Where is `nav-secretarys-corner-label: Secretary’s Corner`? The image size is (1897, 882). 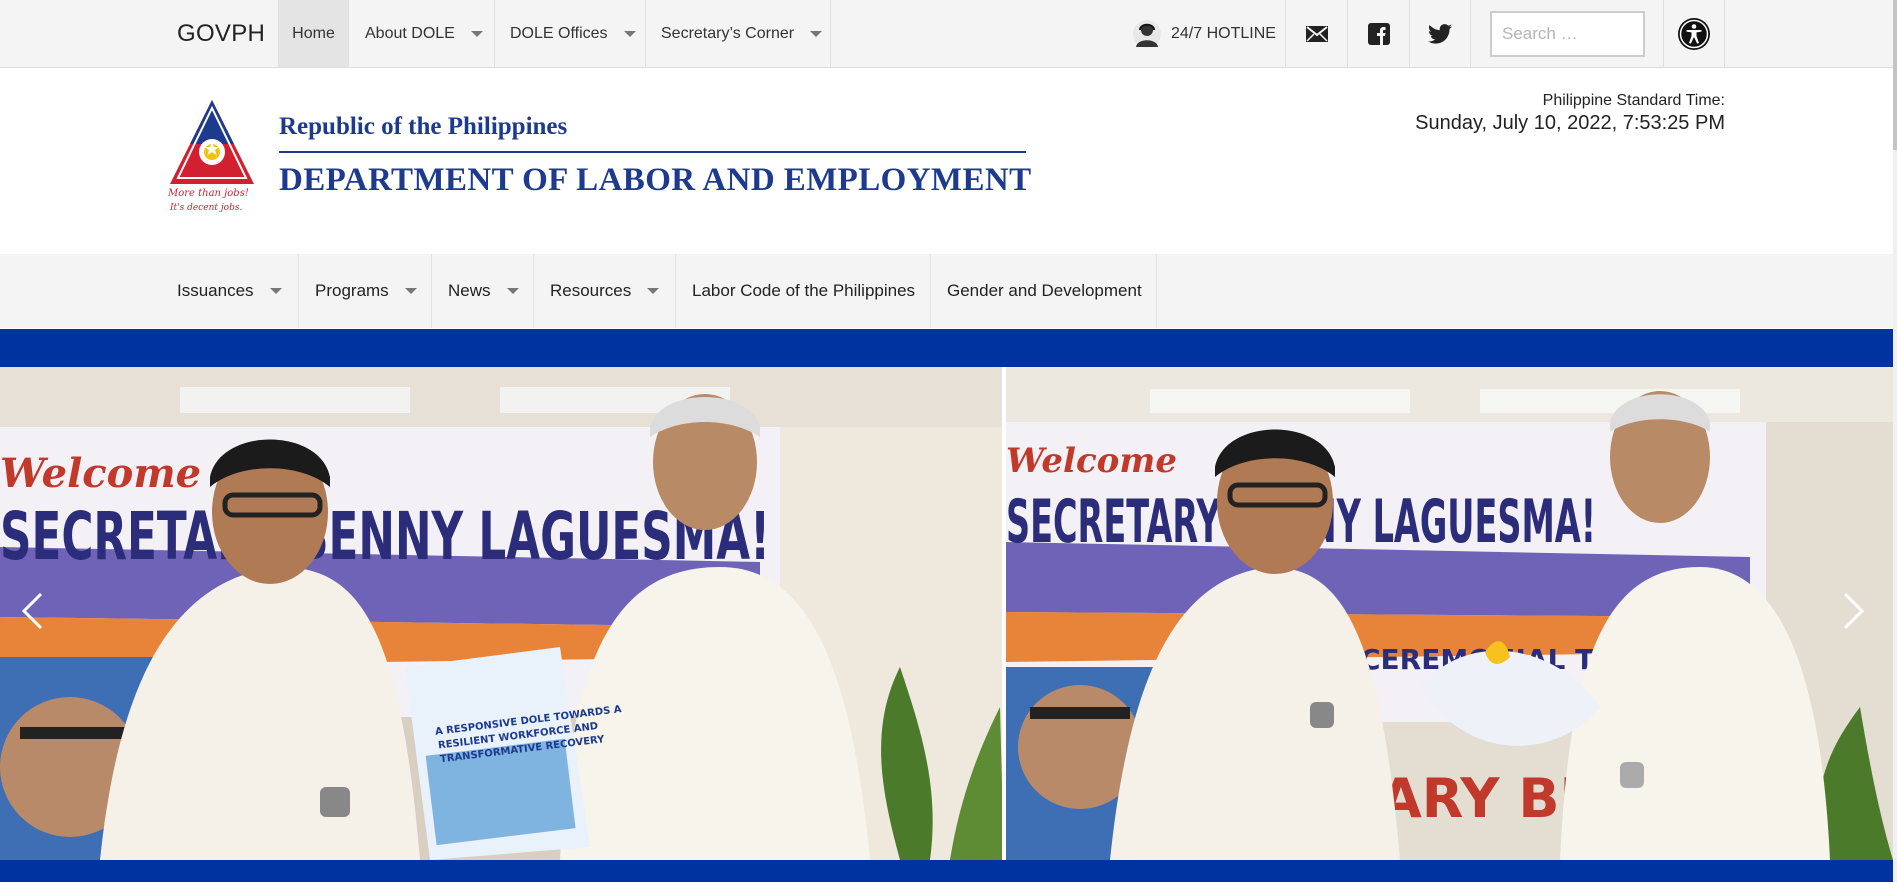 nav-secretarys-corner-label: Secretary’s Corner is located at coordinates (728, 33).